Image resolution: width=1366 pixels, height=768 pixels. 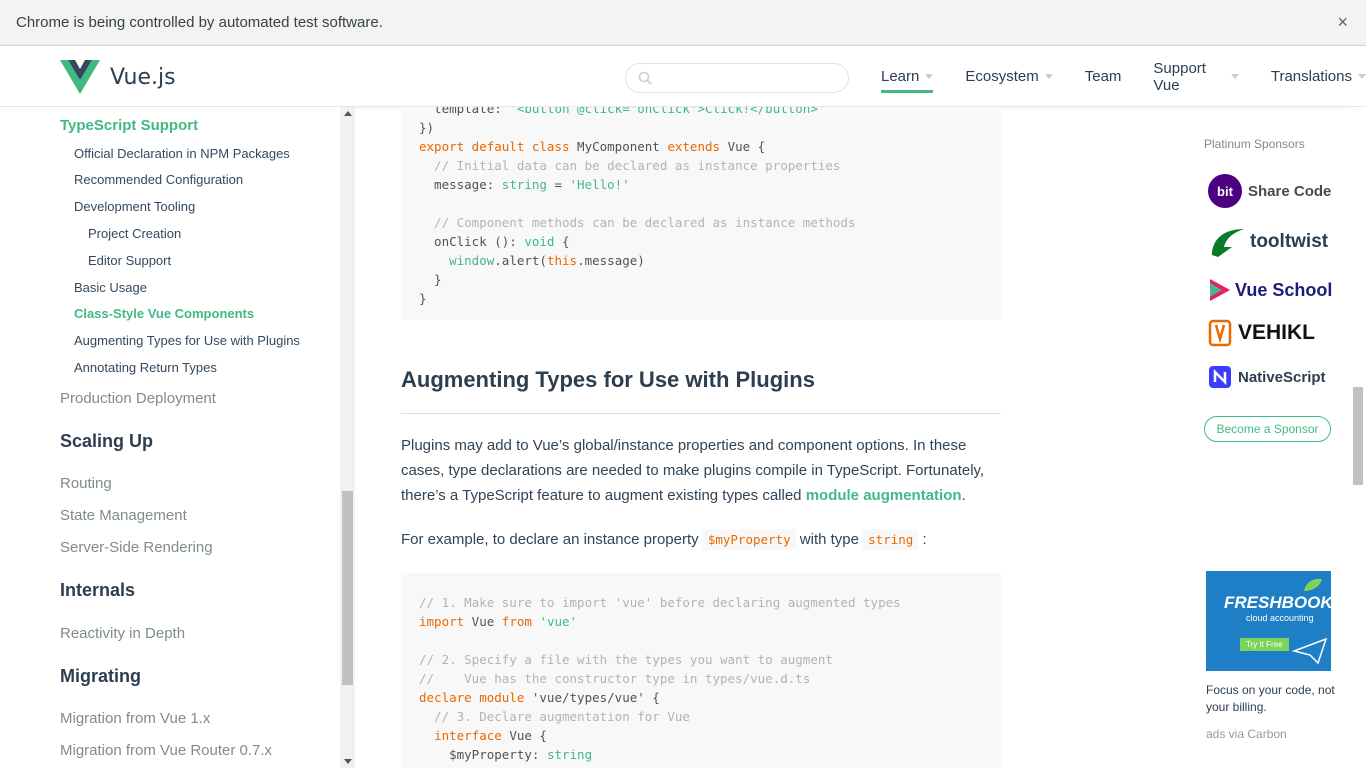 What do you see at coordinates (472, 697) in the screenshot?
I see `code-token: declare module` at bounding box center [472, 697].